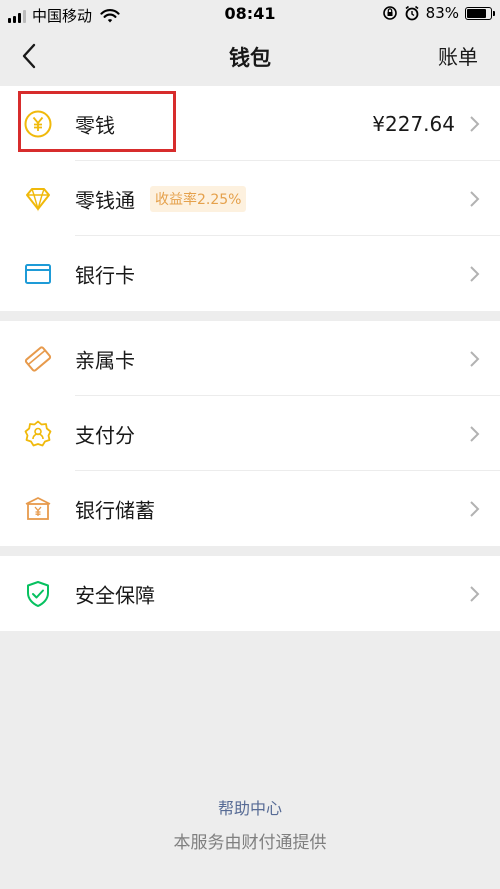 The image size is (500, 889). I want to click on highlight-box, so click(97, 121).